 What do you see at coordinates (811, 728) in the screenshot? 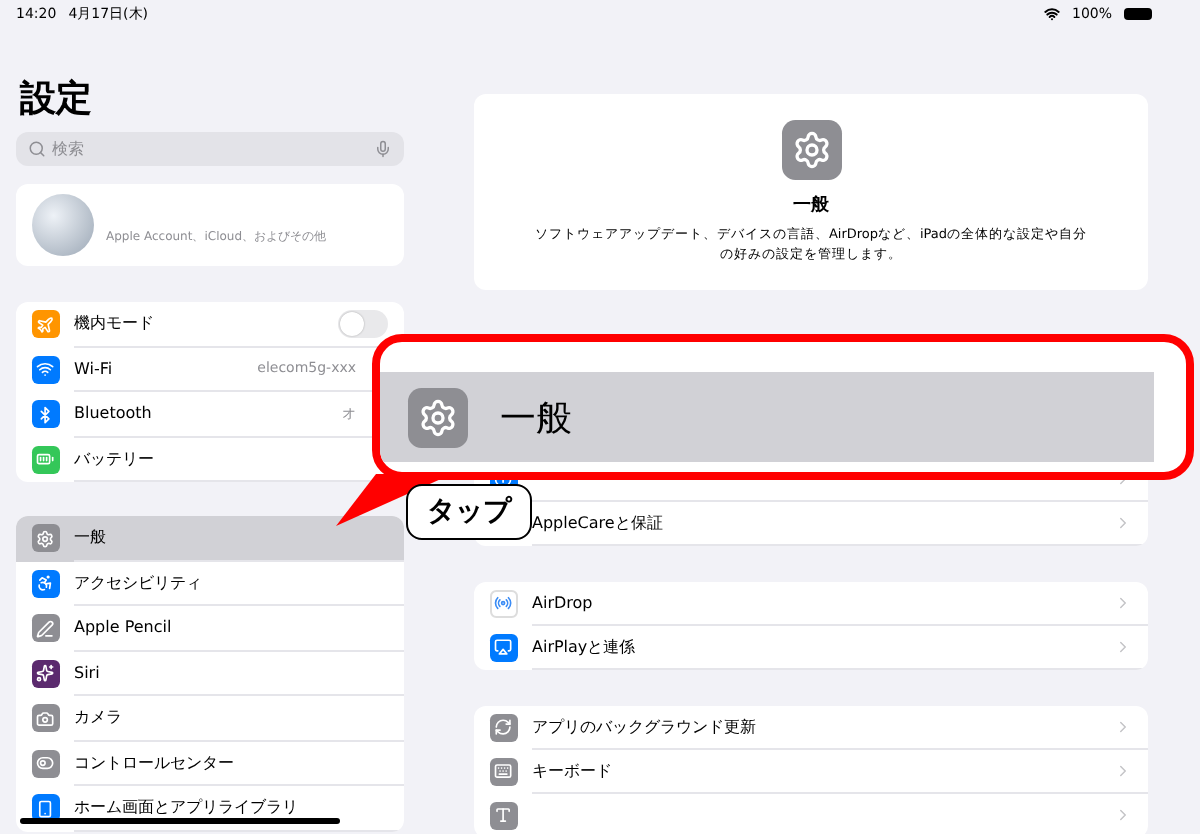
I see `settings-row: アプリのバックグラウンド更新` at bounding box center [811, 728].